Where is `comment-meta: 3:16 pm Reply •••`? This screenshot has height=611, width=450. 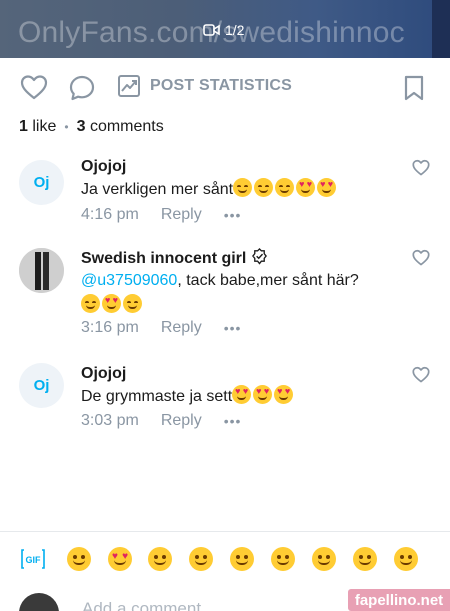 comment-meta: 3:16 pm Reply ••• is located at coordinates (161, 328).